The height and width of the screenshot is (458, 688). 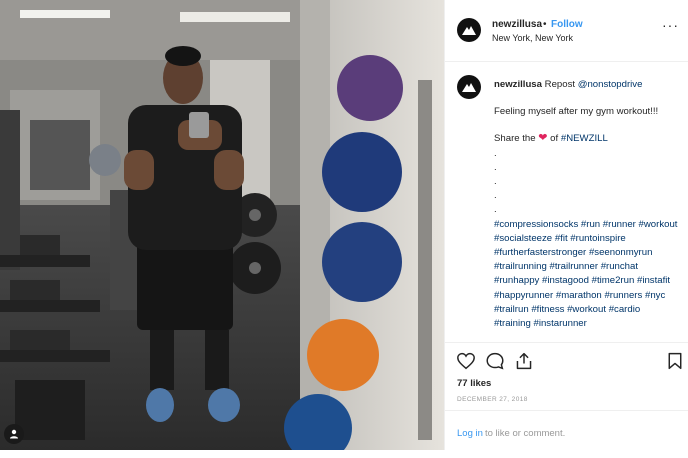 What do you see at coordinates (523, 238) in the screenshot?
I see `hashtag-link: #socialsteeze` at bounding box center [523, 238].